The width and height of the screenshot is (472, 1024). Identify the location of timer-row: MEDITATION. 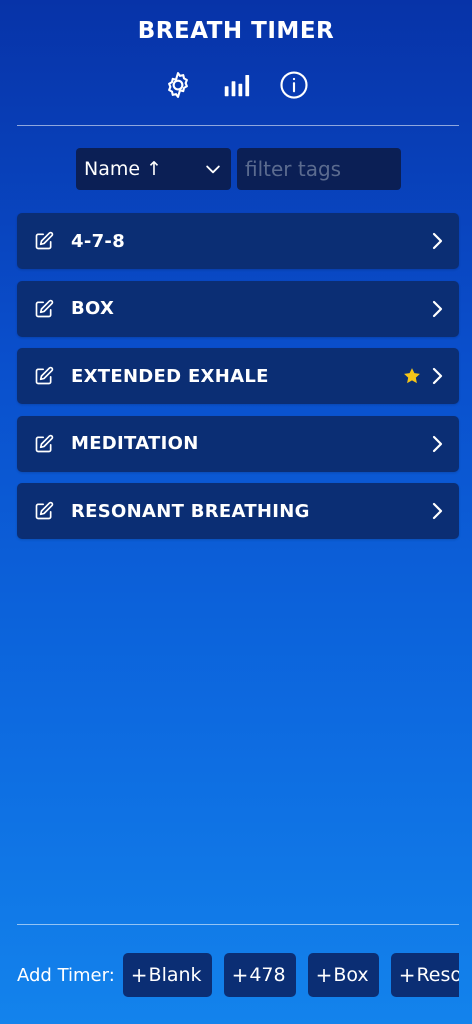
(238, 443).